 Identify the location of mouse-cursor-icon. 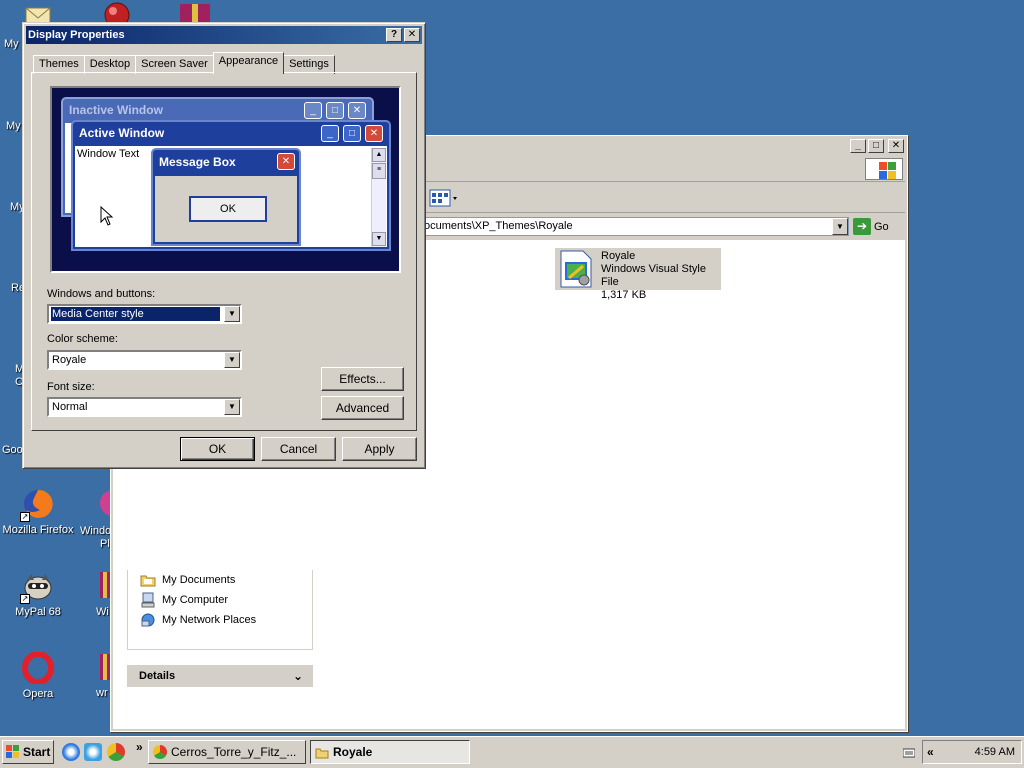
(107, 216).